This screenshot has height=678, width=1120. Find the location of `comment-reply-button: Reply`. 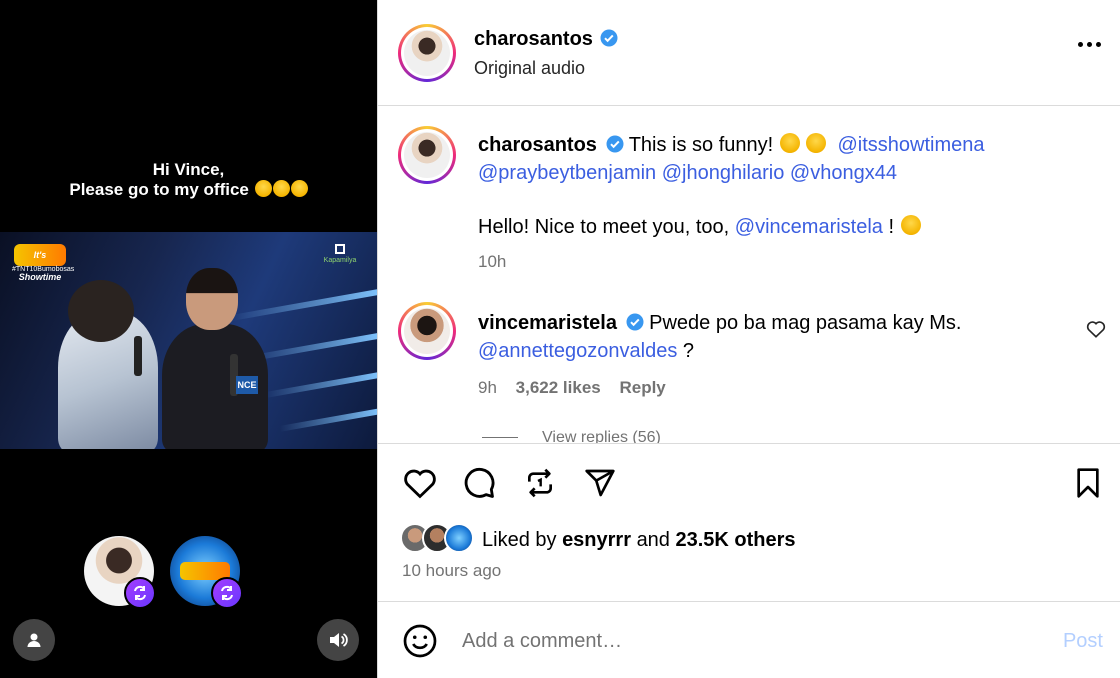

comment-reply-button: Reply is located at coordinates (642, 387).